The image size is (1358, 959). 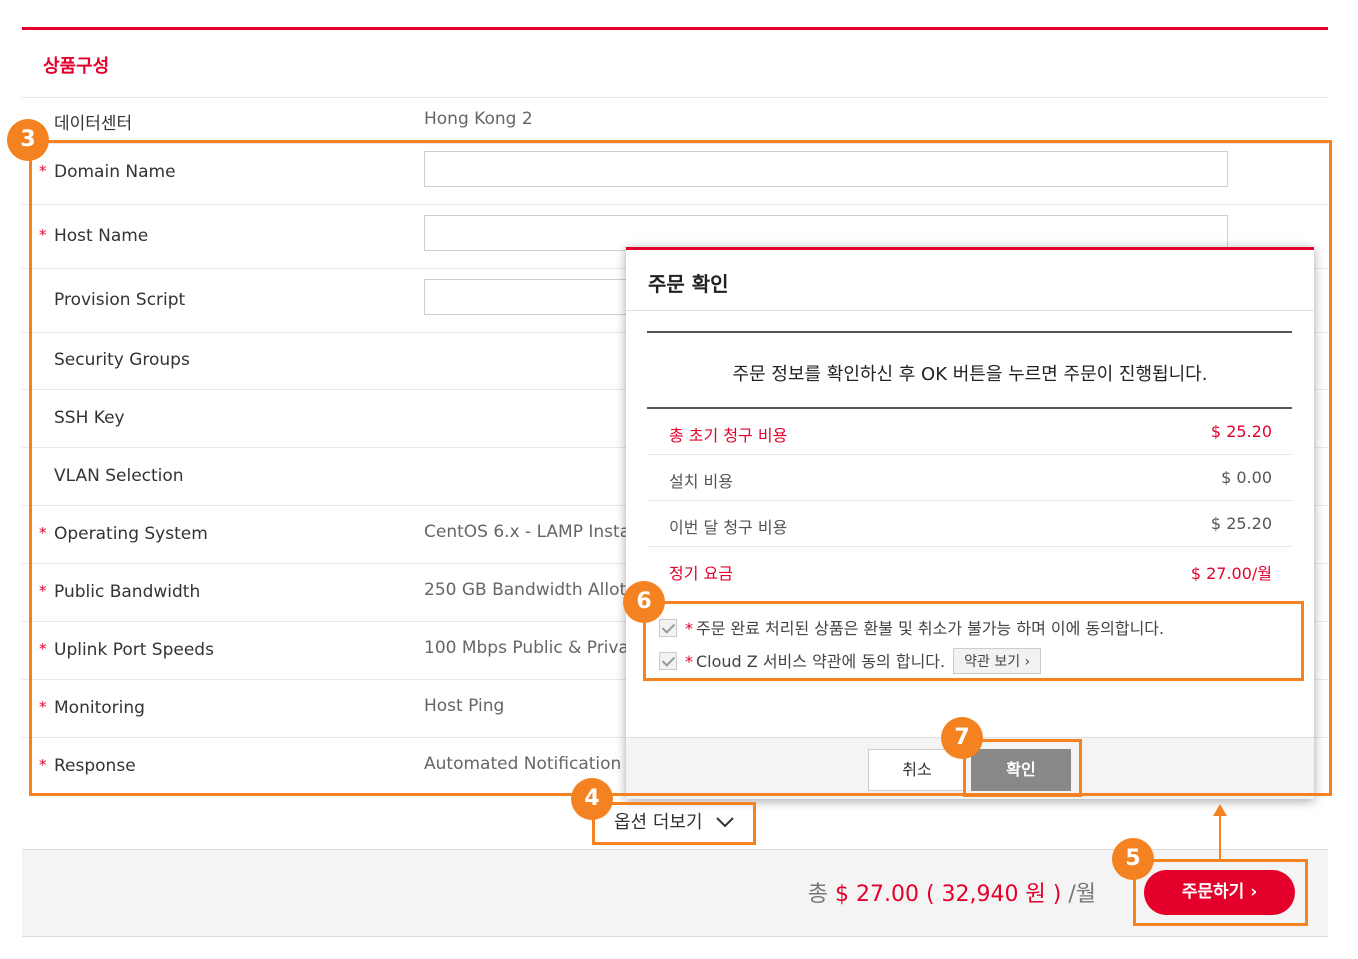 I want to click on row-datacenter: 데이터센터 Hong Kong 2, so click(x=675, y=121).